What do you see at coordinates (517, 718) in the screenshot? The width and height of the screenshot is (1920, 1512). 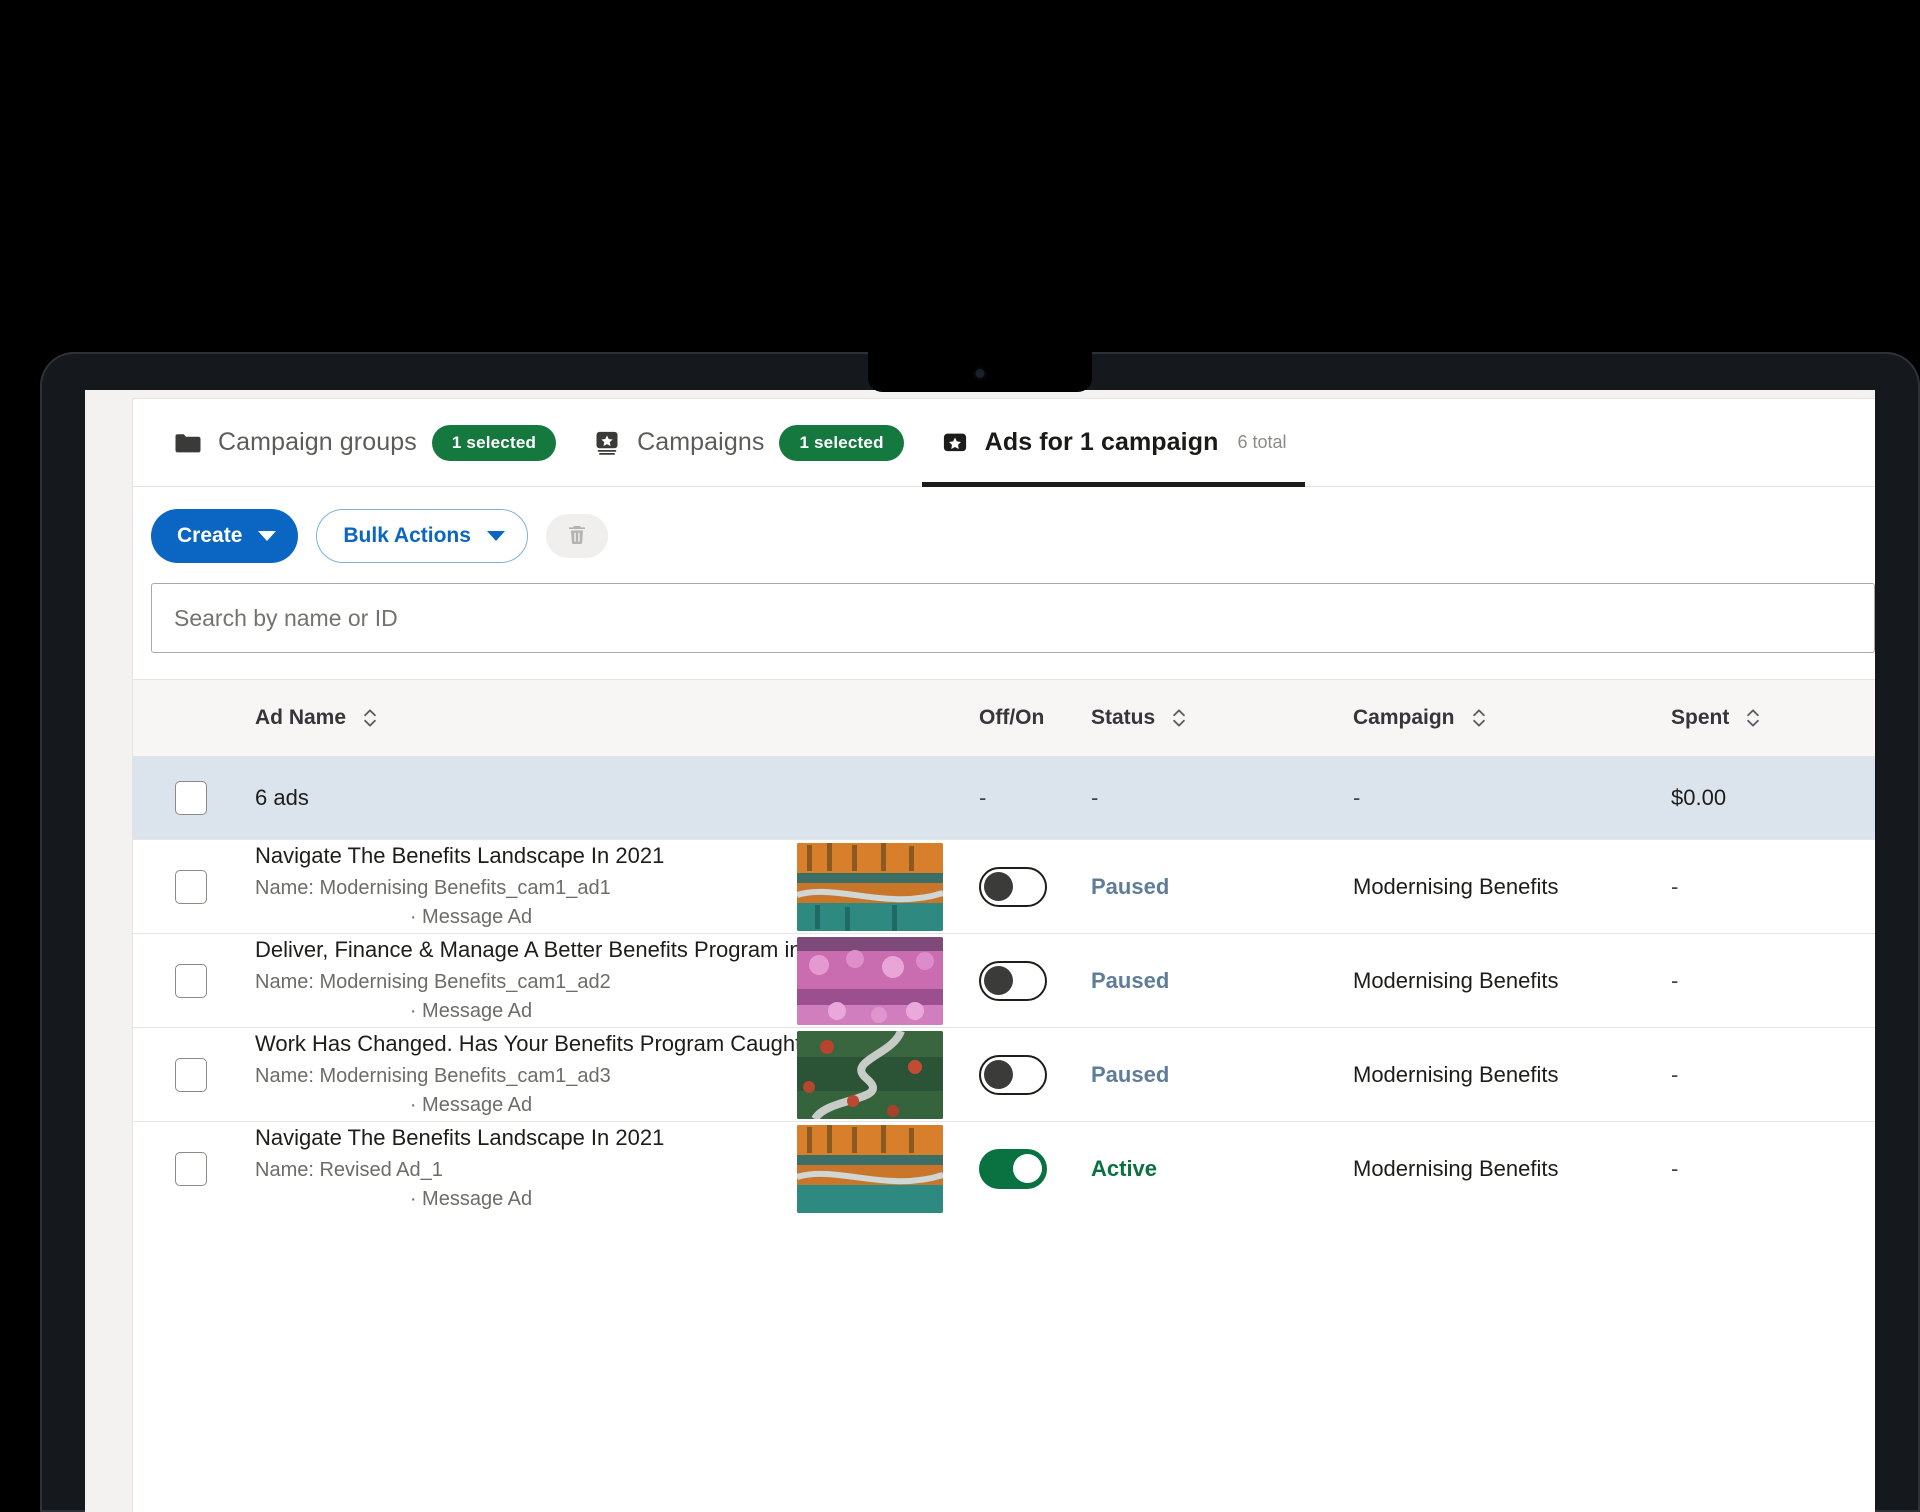 I see `header-ad-name: Ad Name` at bounding box center [517, 718].